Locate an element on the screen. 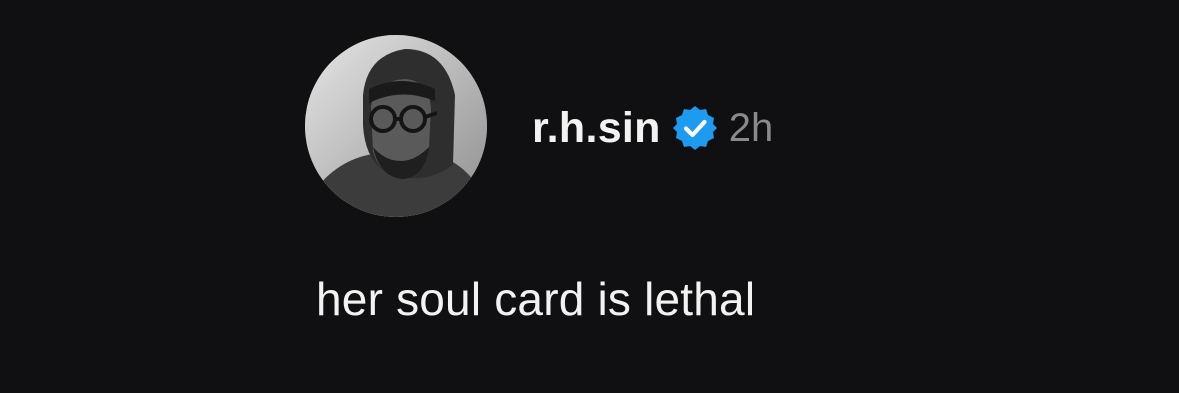 The height and width of the screenshot is (393, 1179). post-header: r.h.sin 2h is located at coordinates (652, 128).